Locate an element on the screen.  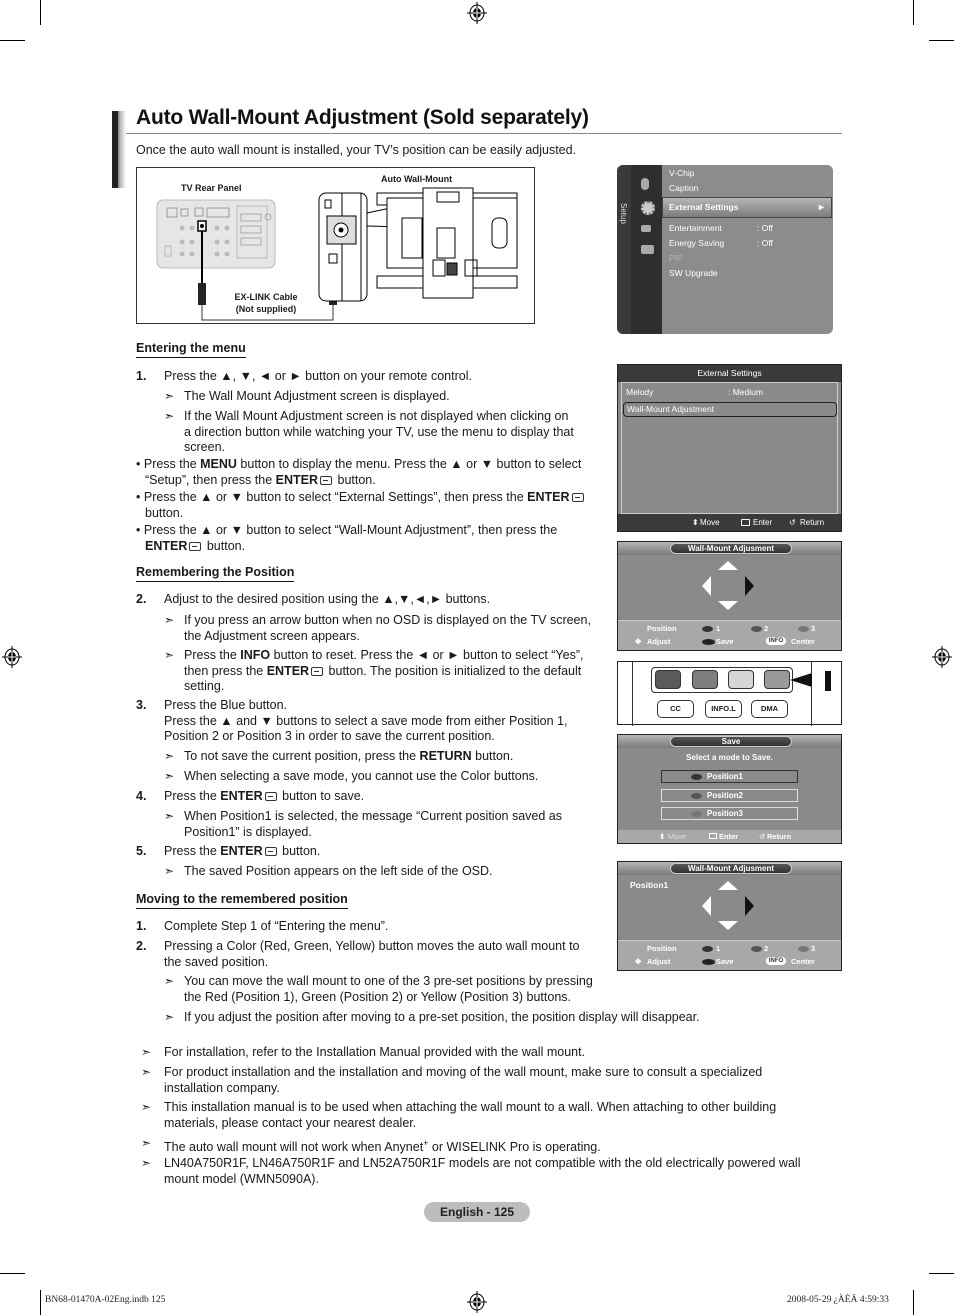
step-text: Complete Step 1 of “Entering the menu”. is located at coordinates (276, 926).